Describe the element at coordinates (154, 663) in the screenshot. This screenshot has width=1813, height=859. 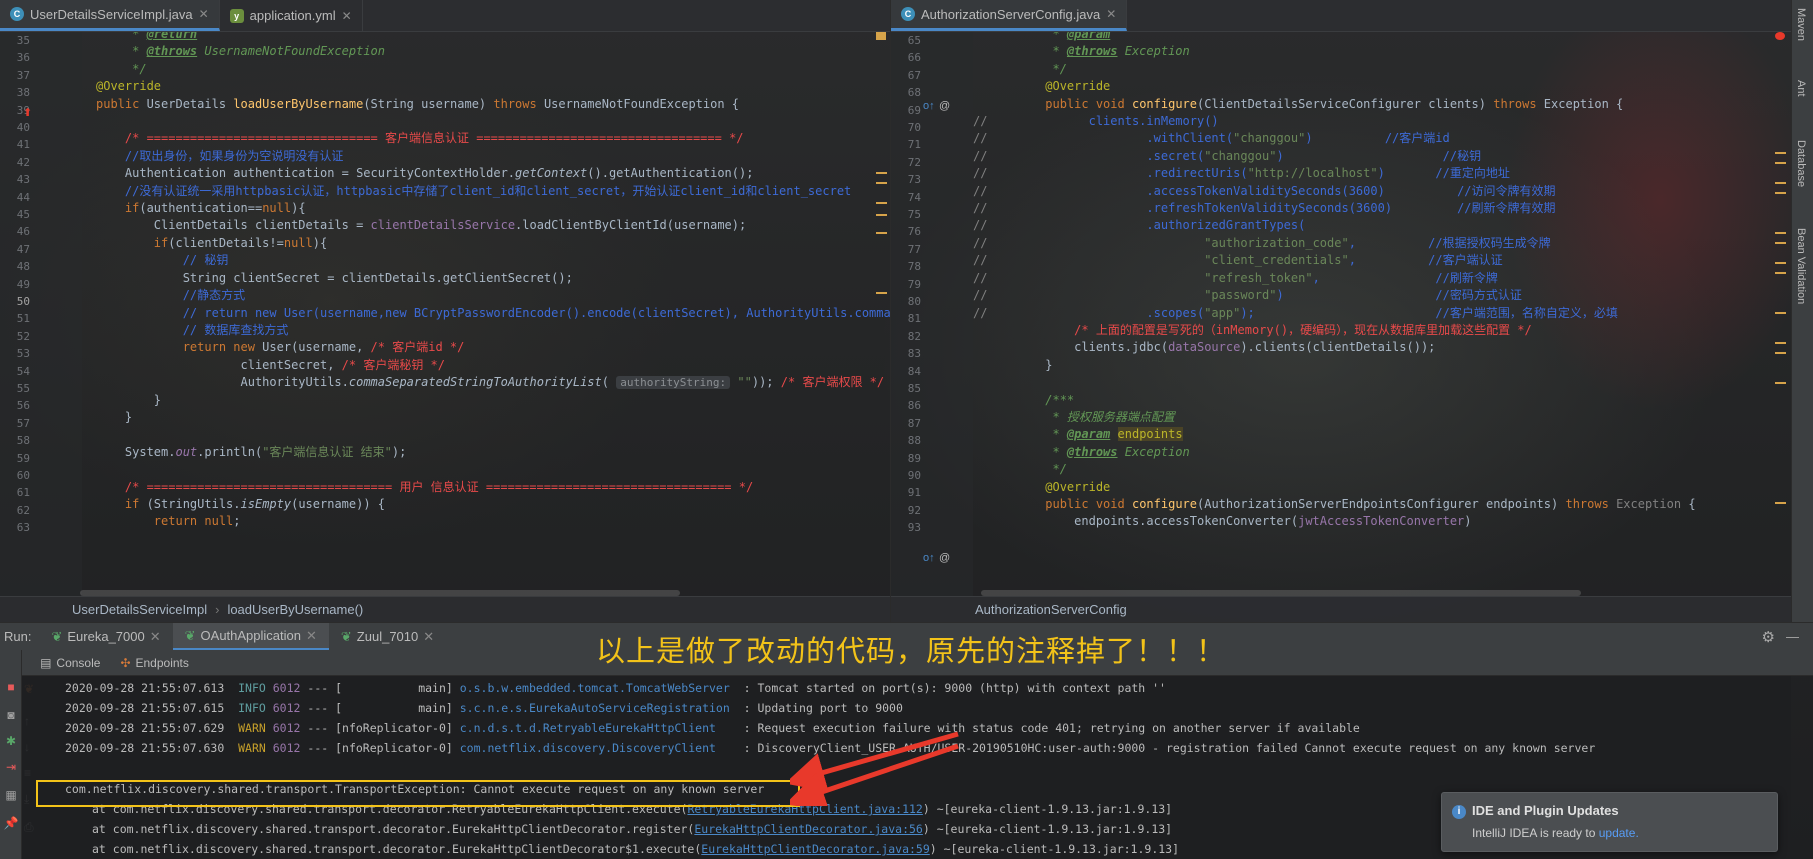
I see `tab-endpoints: ✣ Endpoints` at that location.